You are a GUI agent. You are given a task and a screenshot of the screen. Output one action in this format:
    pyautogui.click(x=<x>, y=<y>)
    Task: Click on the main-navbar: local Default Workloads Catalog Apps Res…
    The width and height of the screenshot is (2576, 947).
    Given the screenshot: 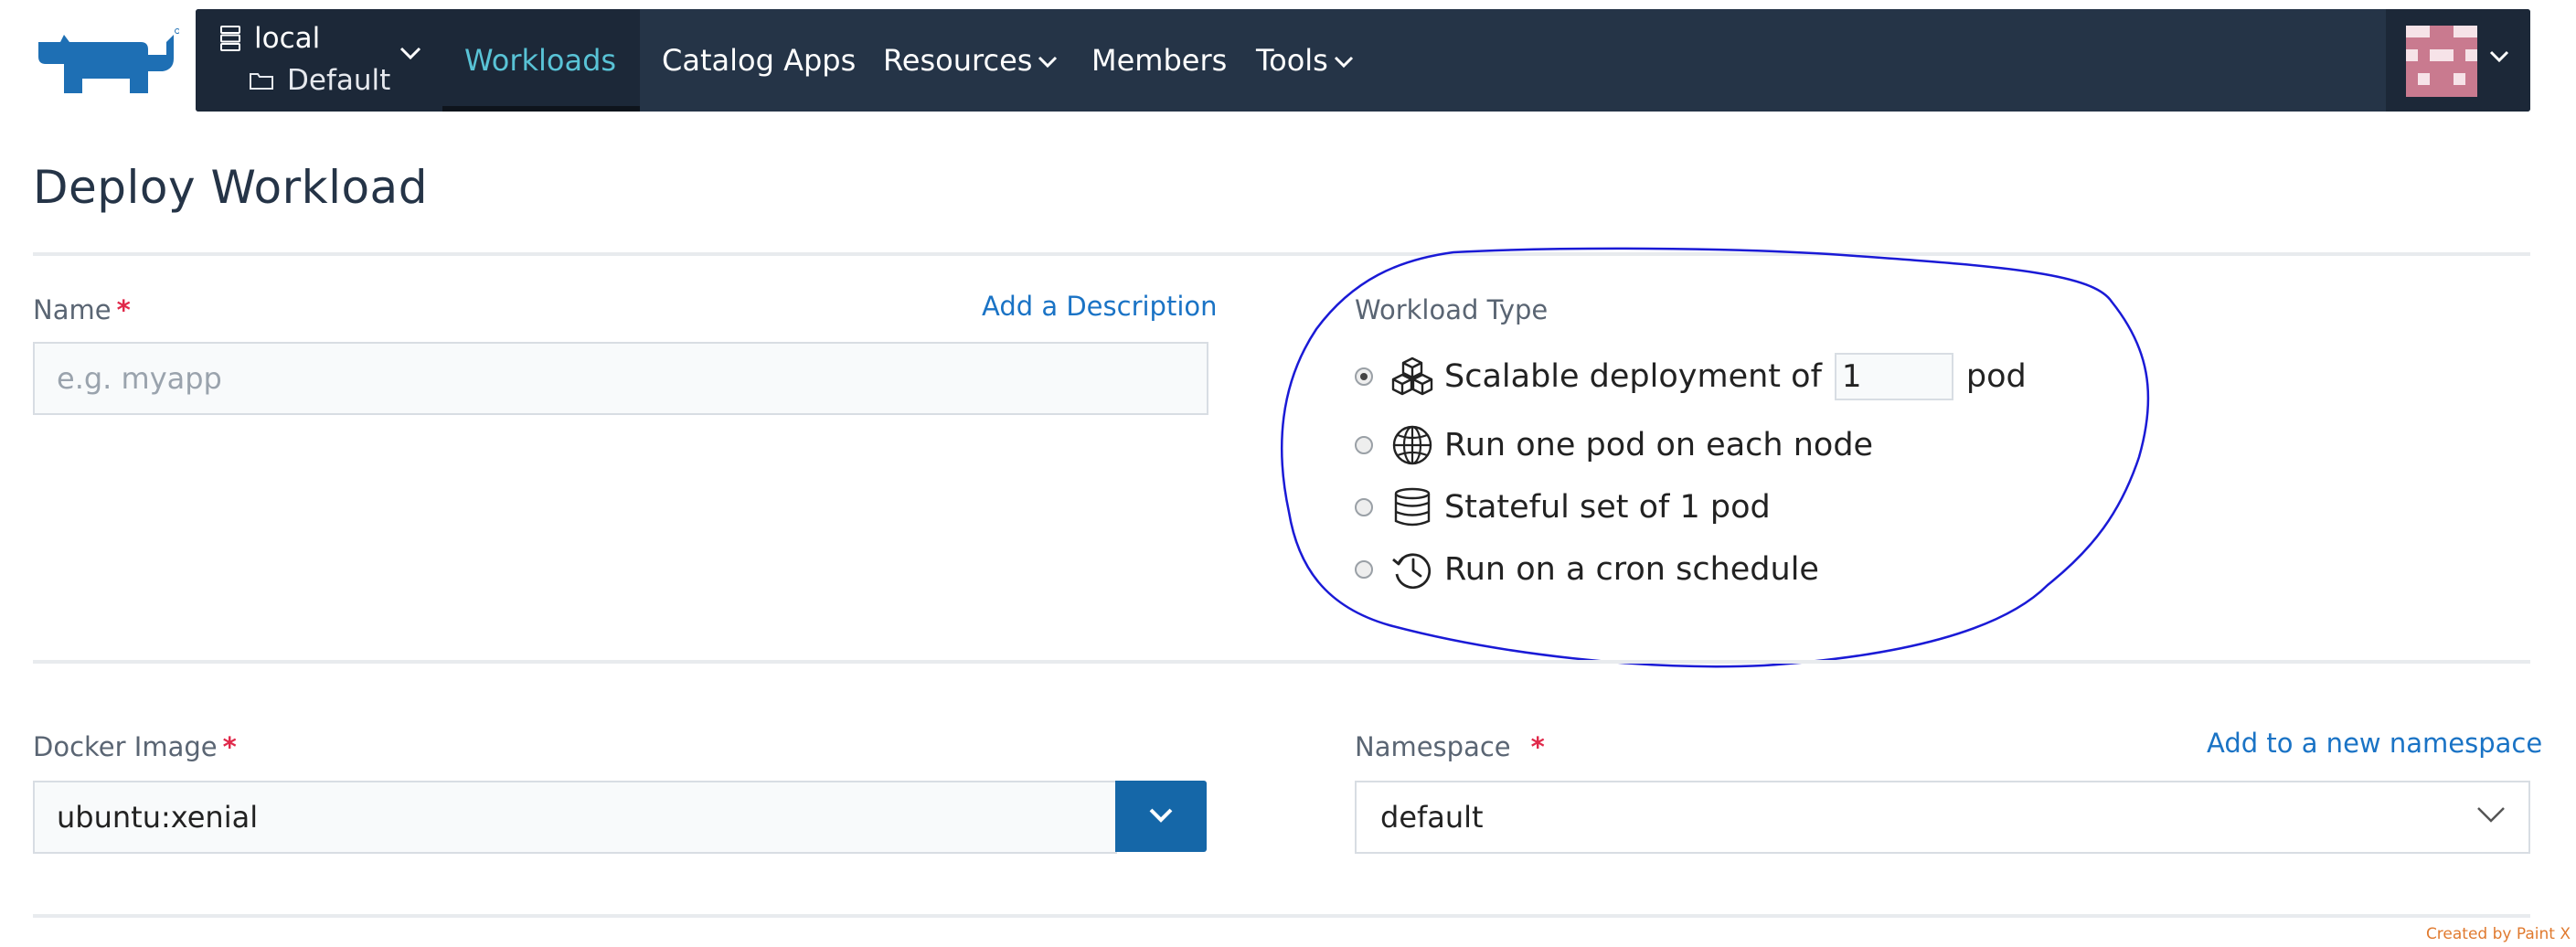 What is the action you would take?
    pyautogui.click(x=1363, y=60)
    